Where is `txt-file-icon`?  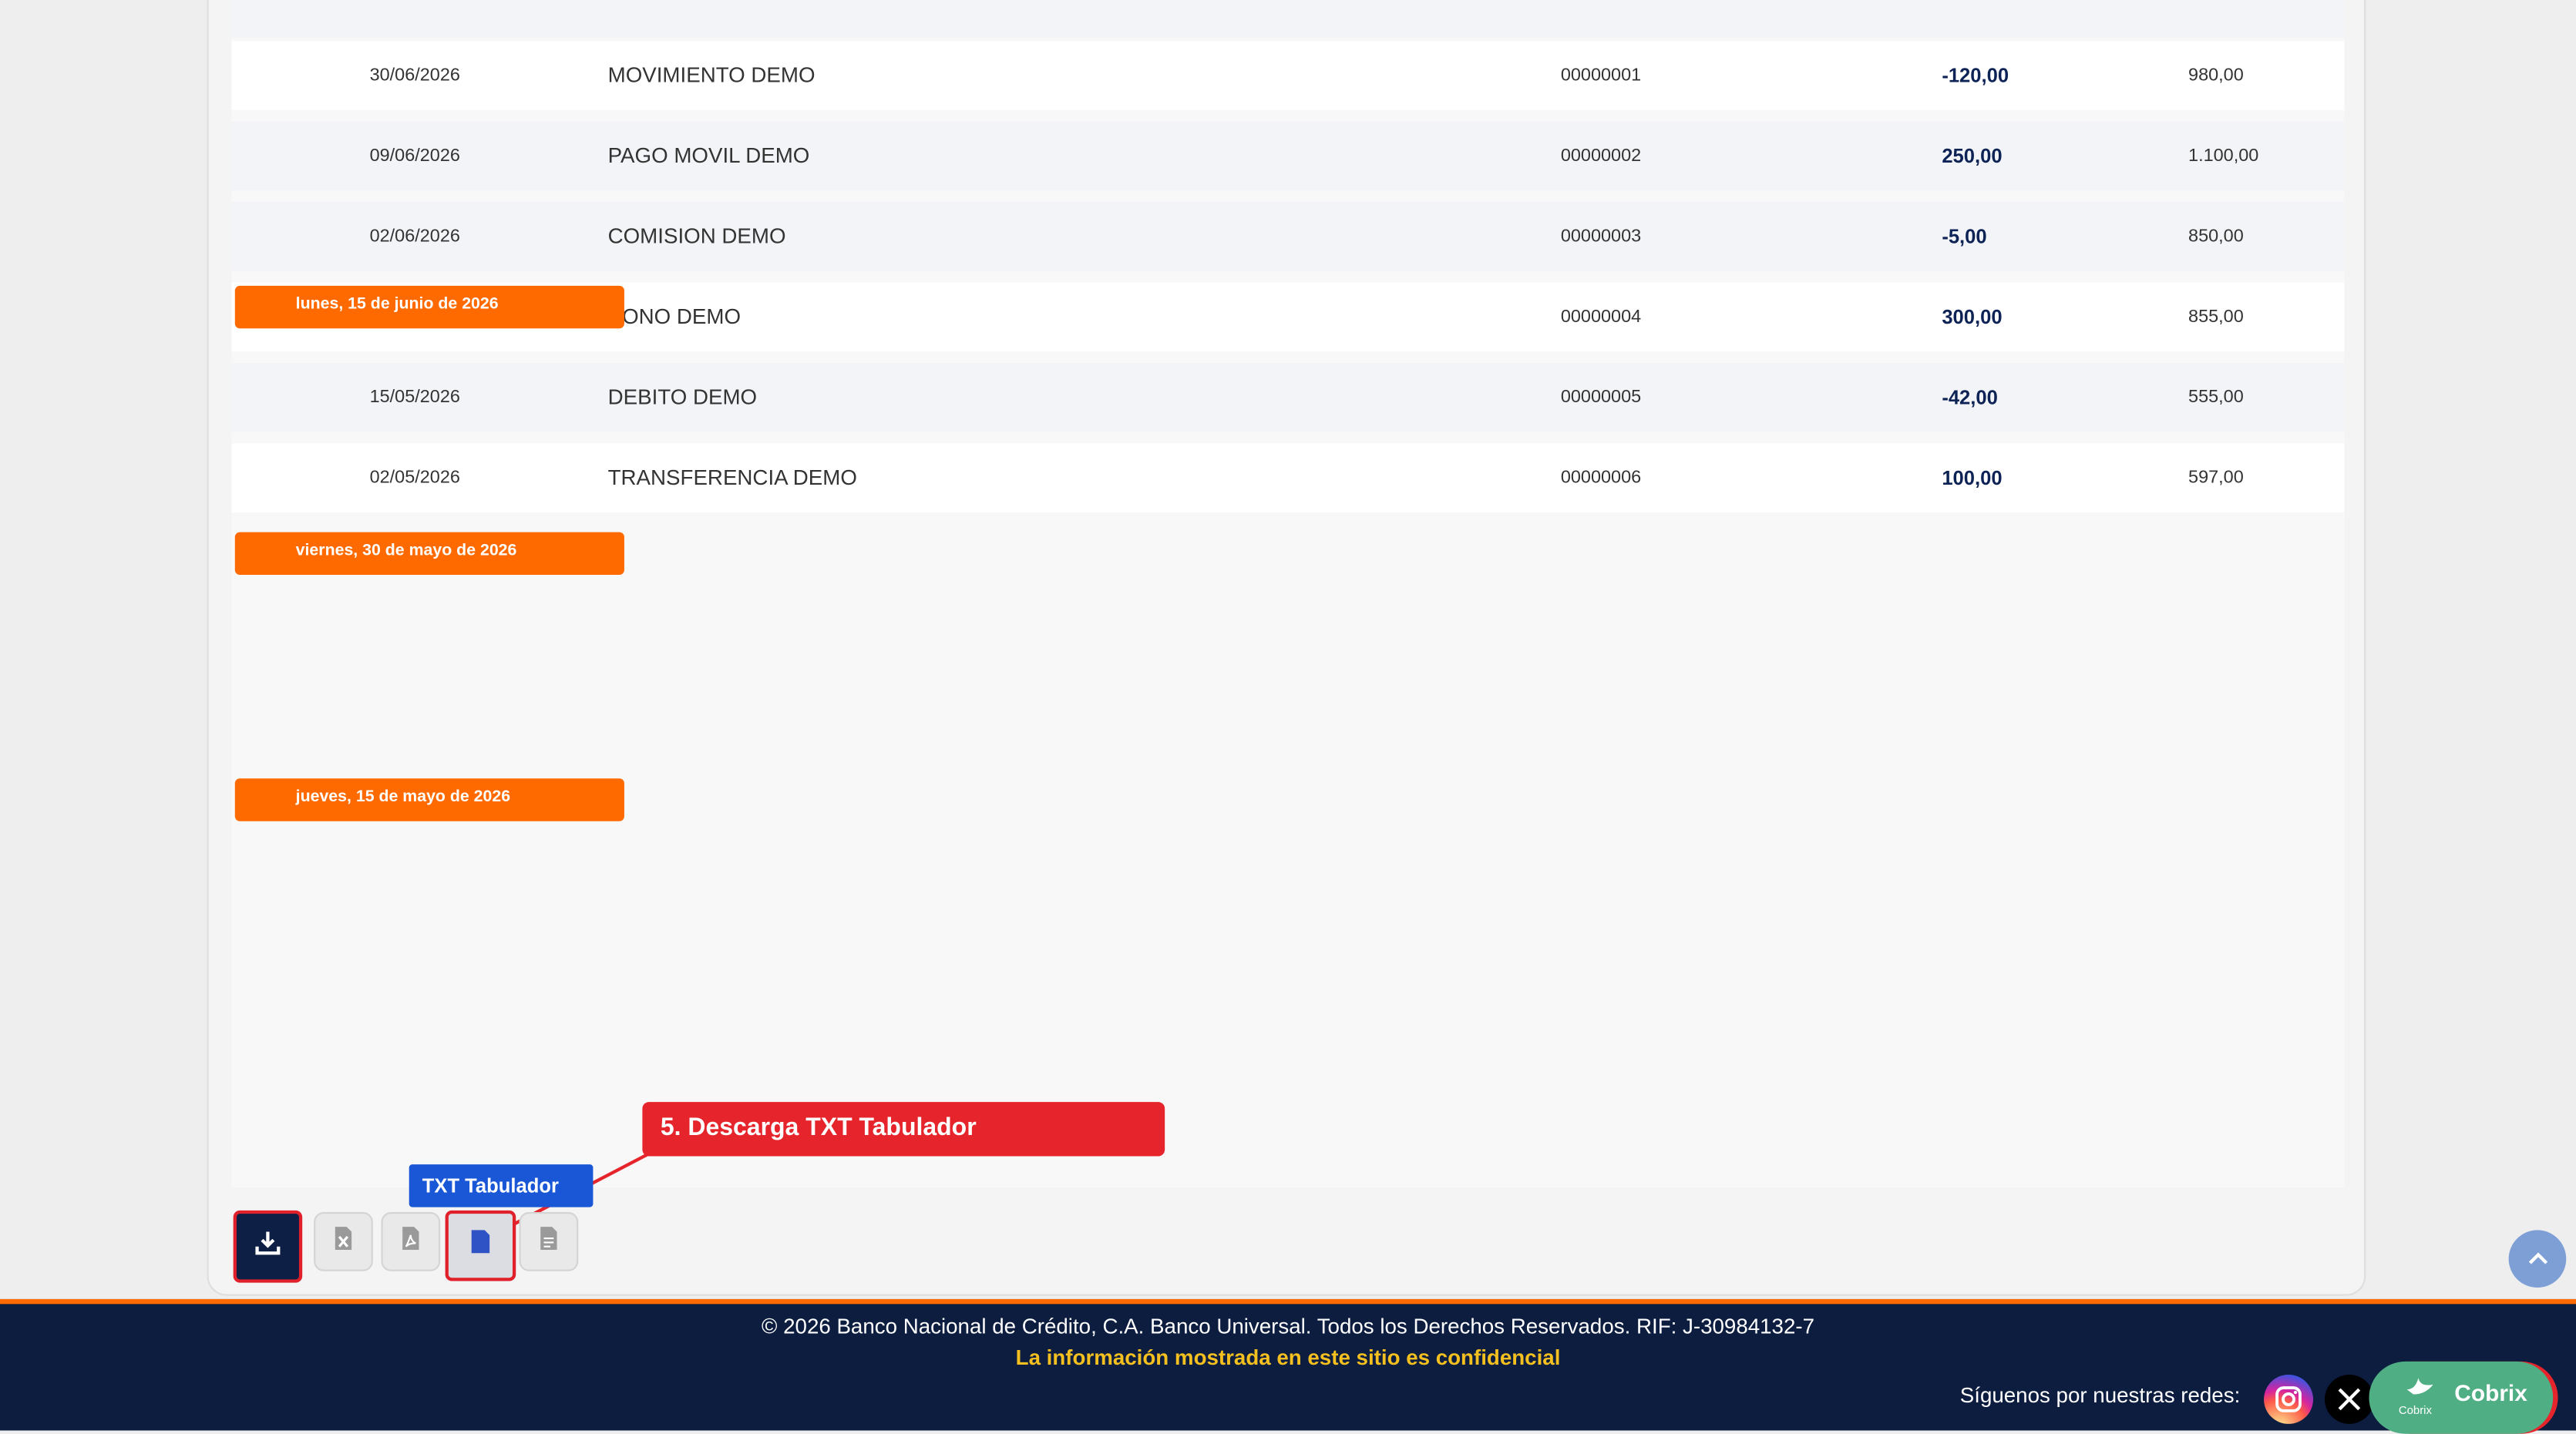 txt-file-icon is located at coordinates (549, 1241).